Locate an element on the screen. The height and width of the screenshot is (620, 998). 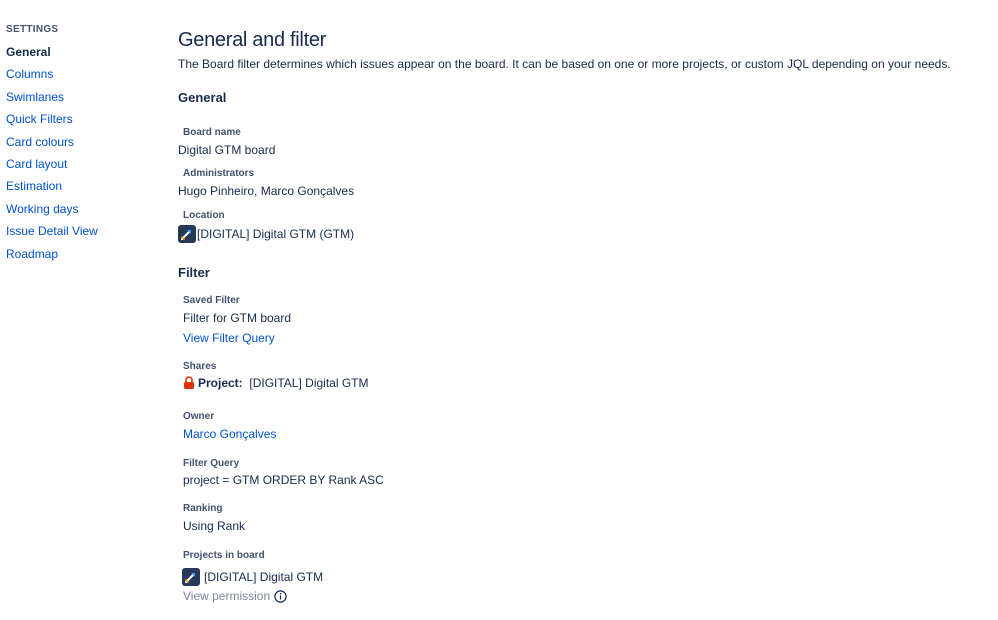
general-section-heading: General is located at coordinates (202, 97).